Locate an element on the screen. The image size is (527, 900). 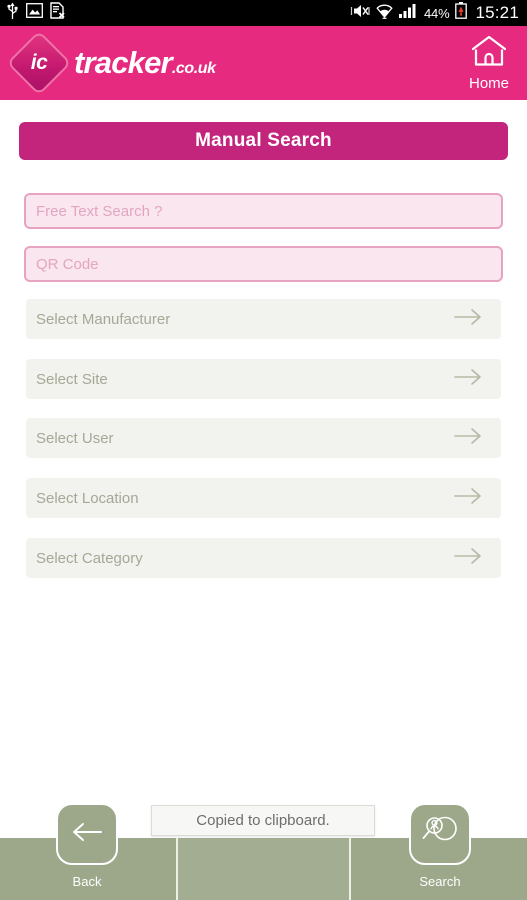
select-location-label: Select Location is located at coordinates (87, 498).